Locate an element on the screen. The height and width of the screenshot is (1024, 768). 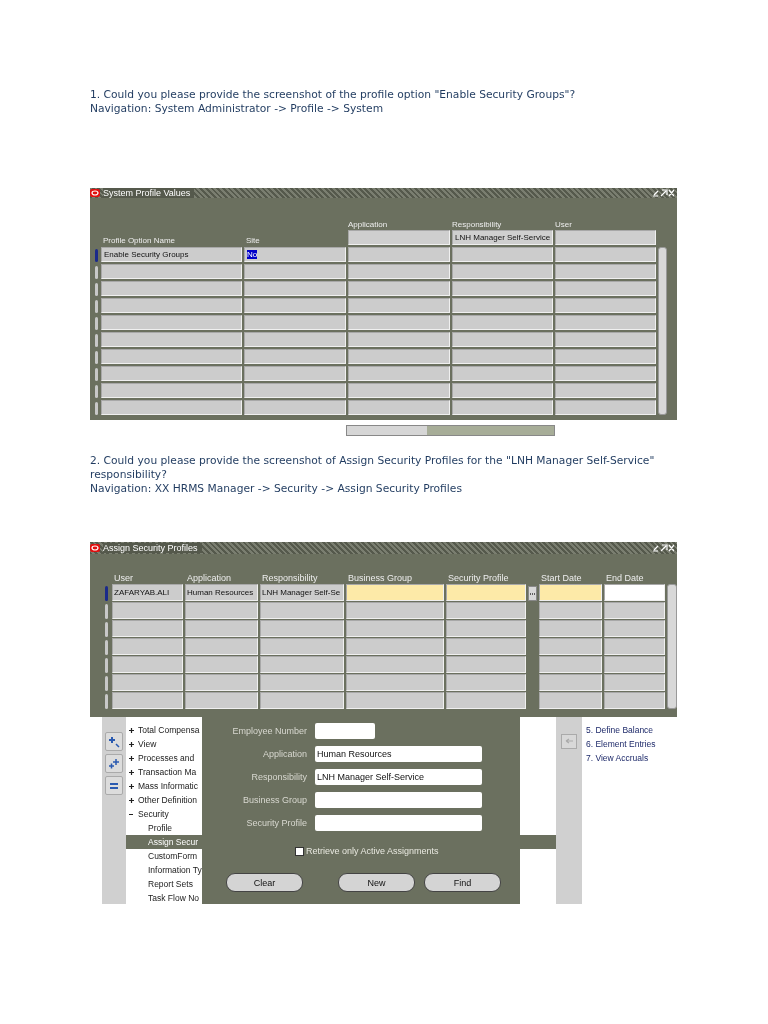
tree-item: Security is located at coordinates (164, 814).